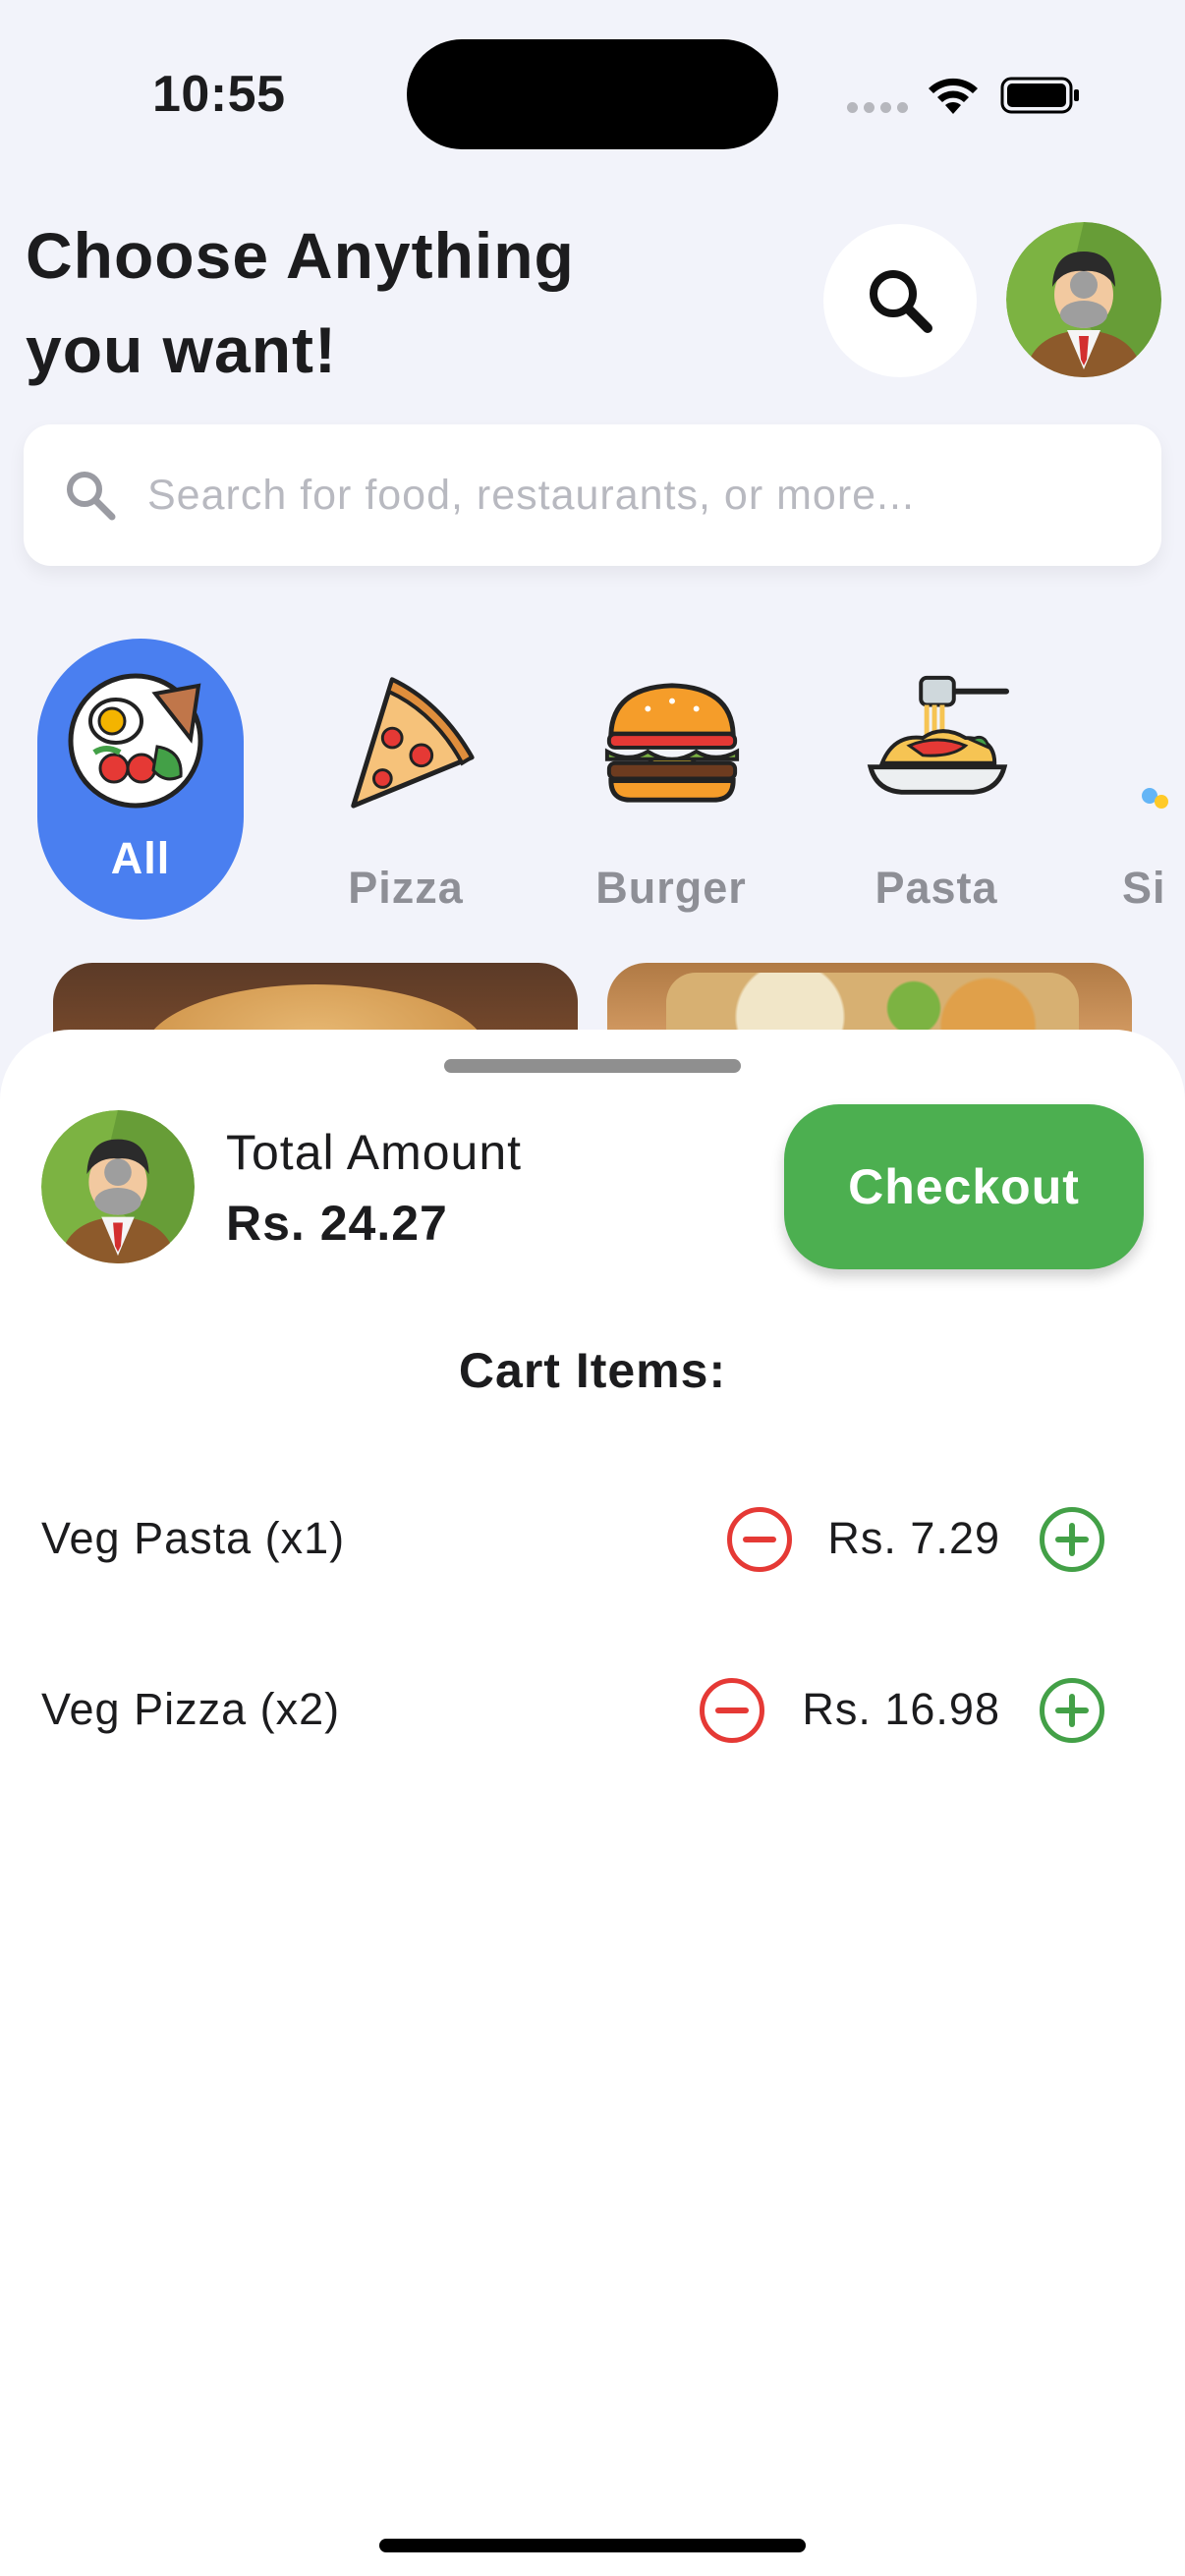 This screenshot has height=2576, width=1185. Describe the element at coordinates (219, 94) in the screenshot. I see `status-time: 10:55` at that location.